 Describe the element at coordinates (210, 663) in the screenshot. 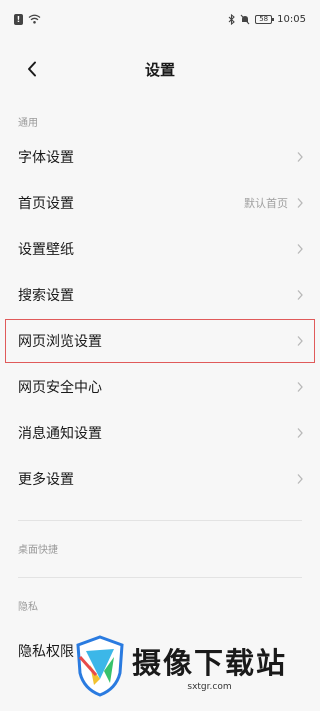

I see `watermark-title: 摄像下载站` at that location.